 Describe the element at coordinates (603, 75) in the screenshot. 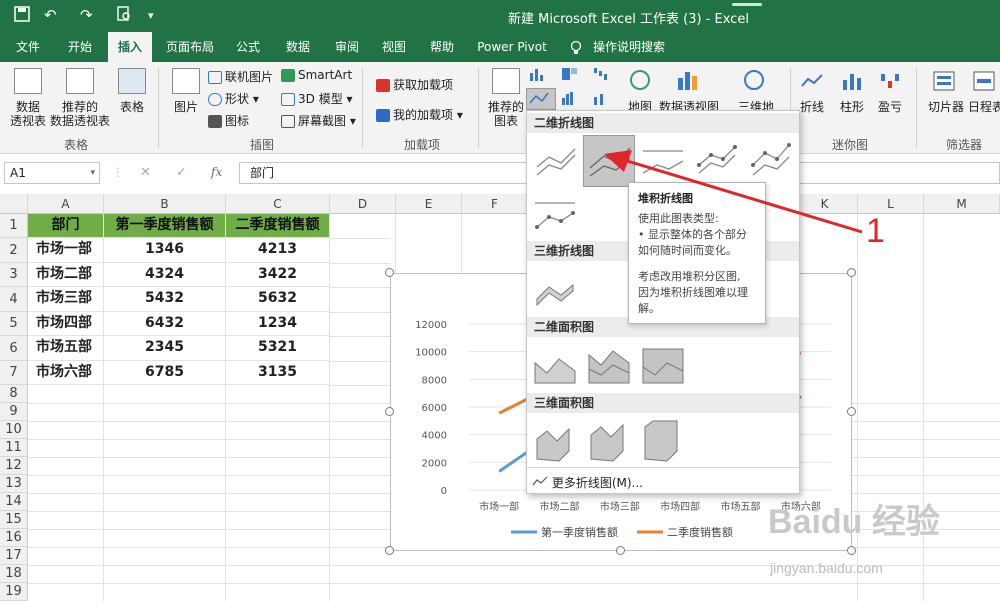

I see `waterfall-chart-icon` at that location.